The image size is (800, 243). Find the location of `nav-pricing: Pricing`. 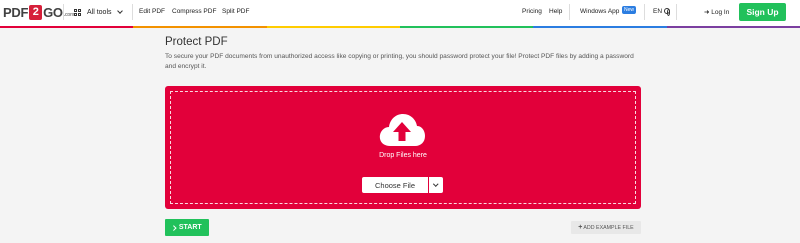

nav-pricing: Pricing is located at coordinates (532, 11).